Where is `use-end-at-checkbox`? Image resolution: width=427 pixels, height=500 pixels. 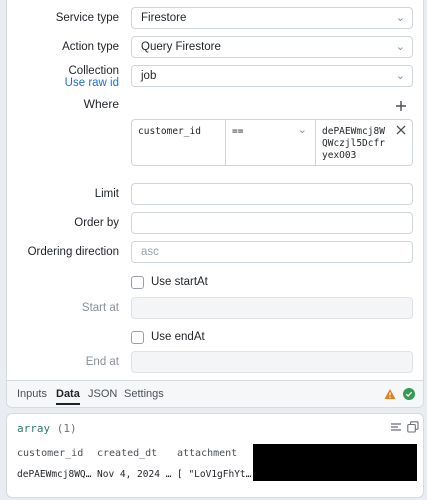 use-end-at-checkbox is located at coordinates (137, 337).